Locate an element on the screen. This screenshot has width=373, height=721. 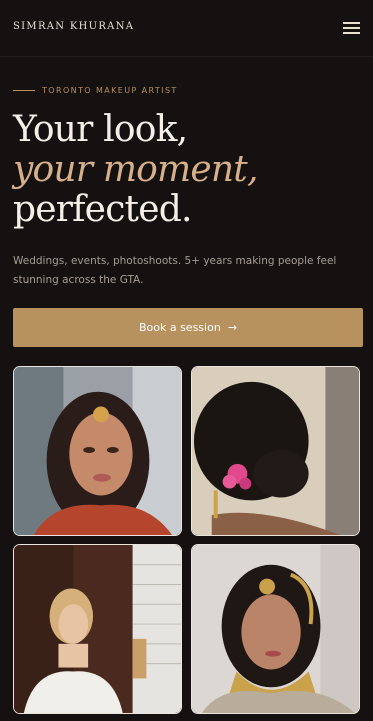
top-navigation-bar: SIMRAN KHURANA is located at coordinates (186, 28).